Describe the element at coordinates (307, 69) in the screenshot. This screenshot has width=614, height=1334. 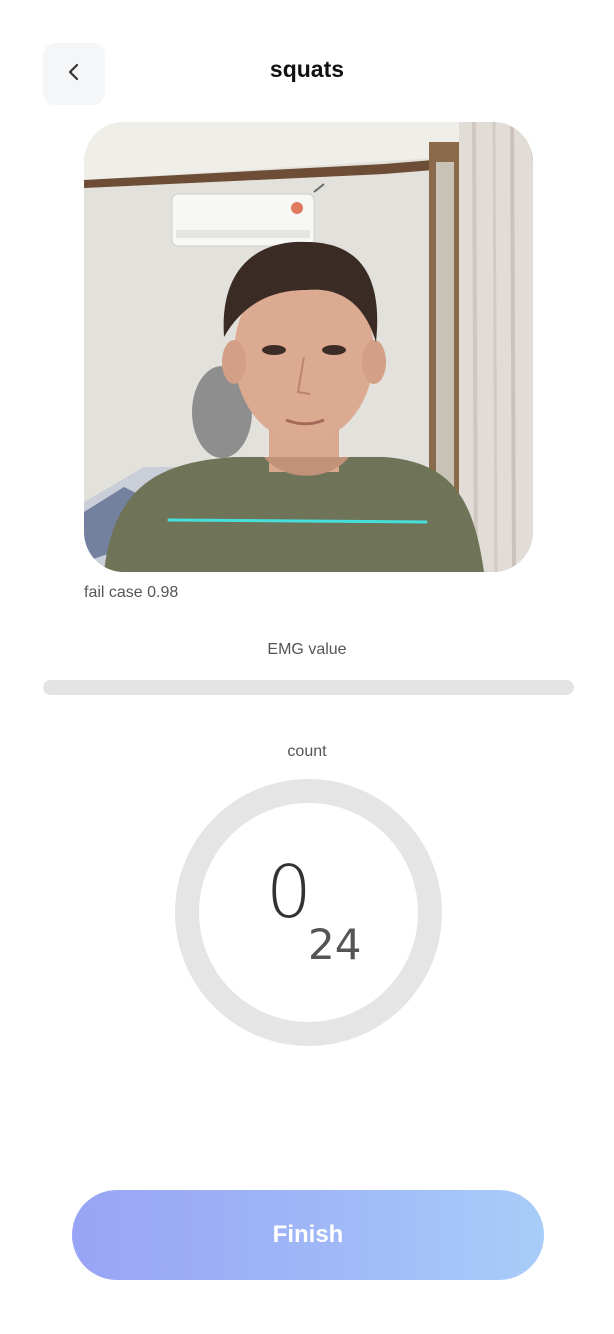
I see `page-title: squats` at that location.